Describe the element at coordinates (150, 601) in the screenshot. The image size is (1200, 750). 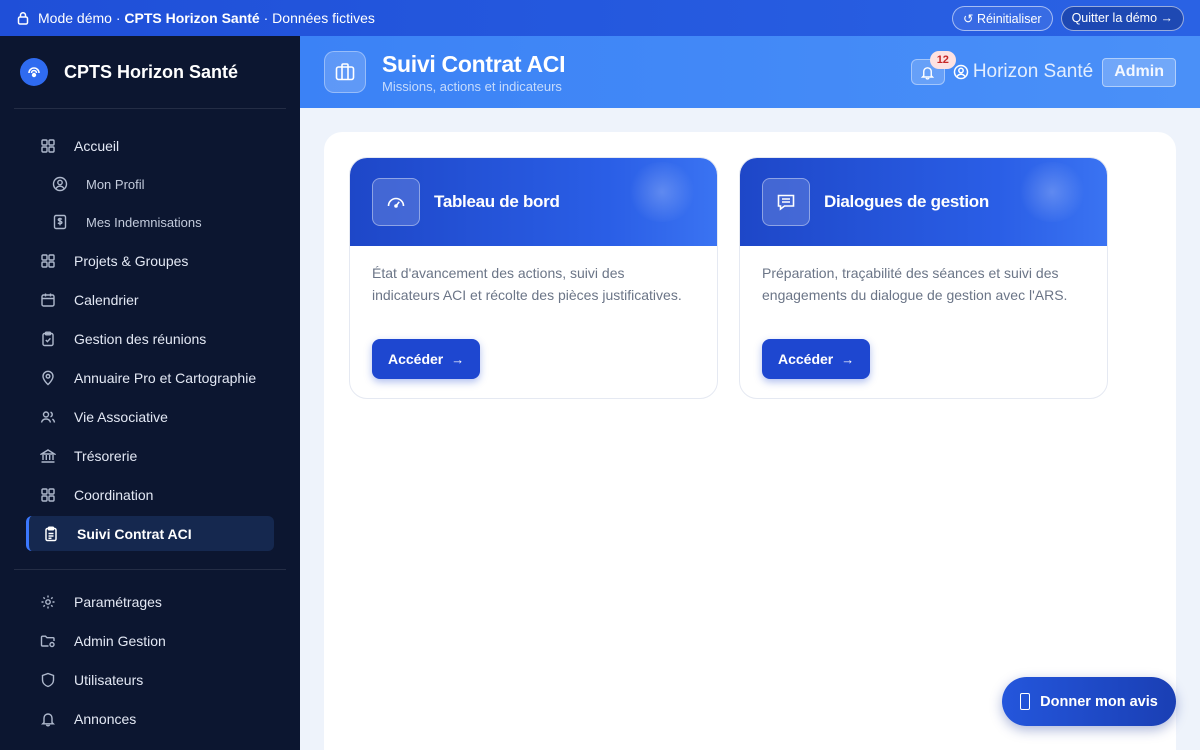
I see `sidebar-item-parametrages: Paramétrages` at that location.